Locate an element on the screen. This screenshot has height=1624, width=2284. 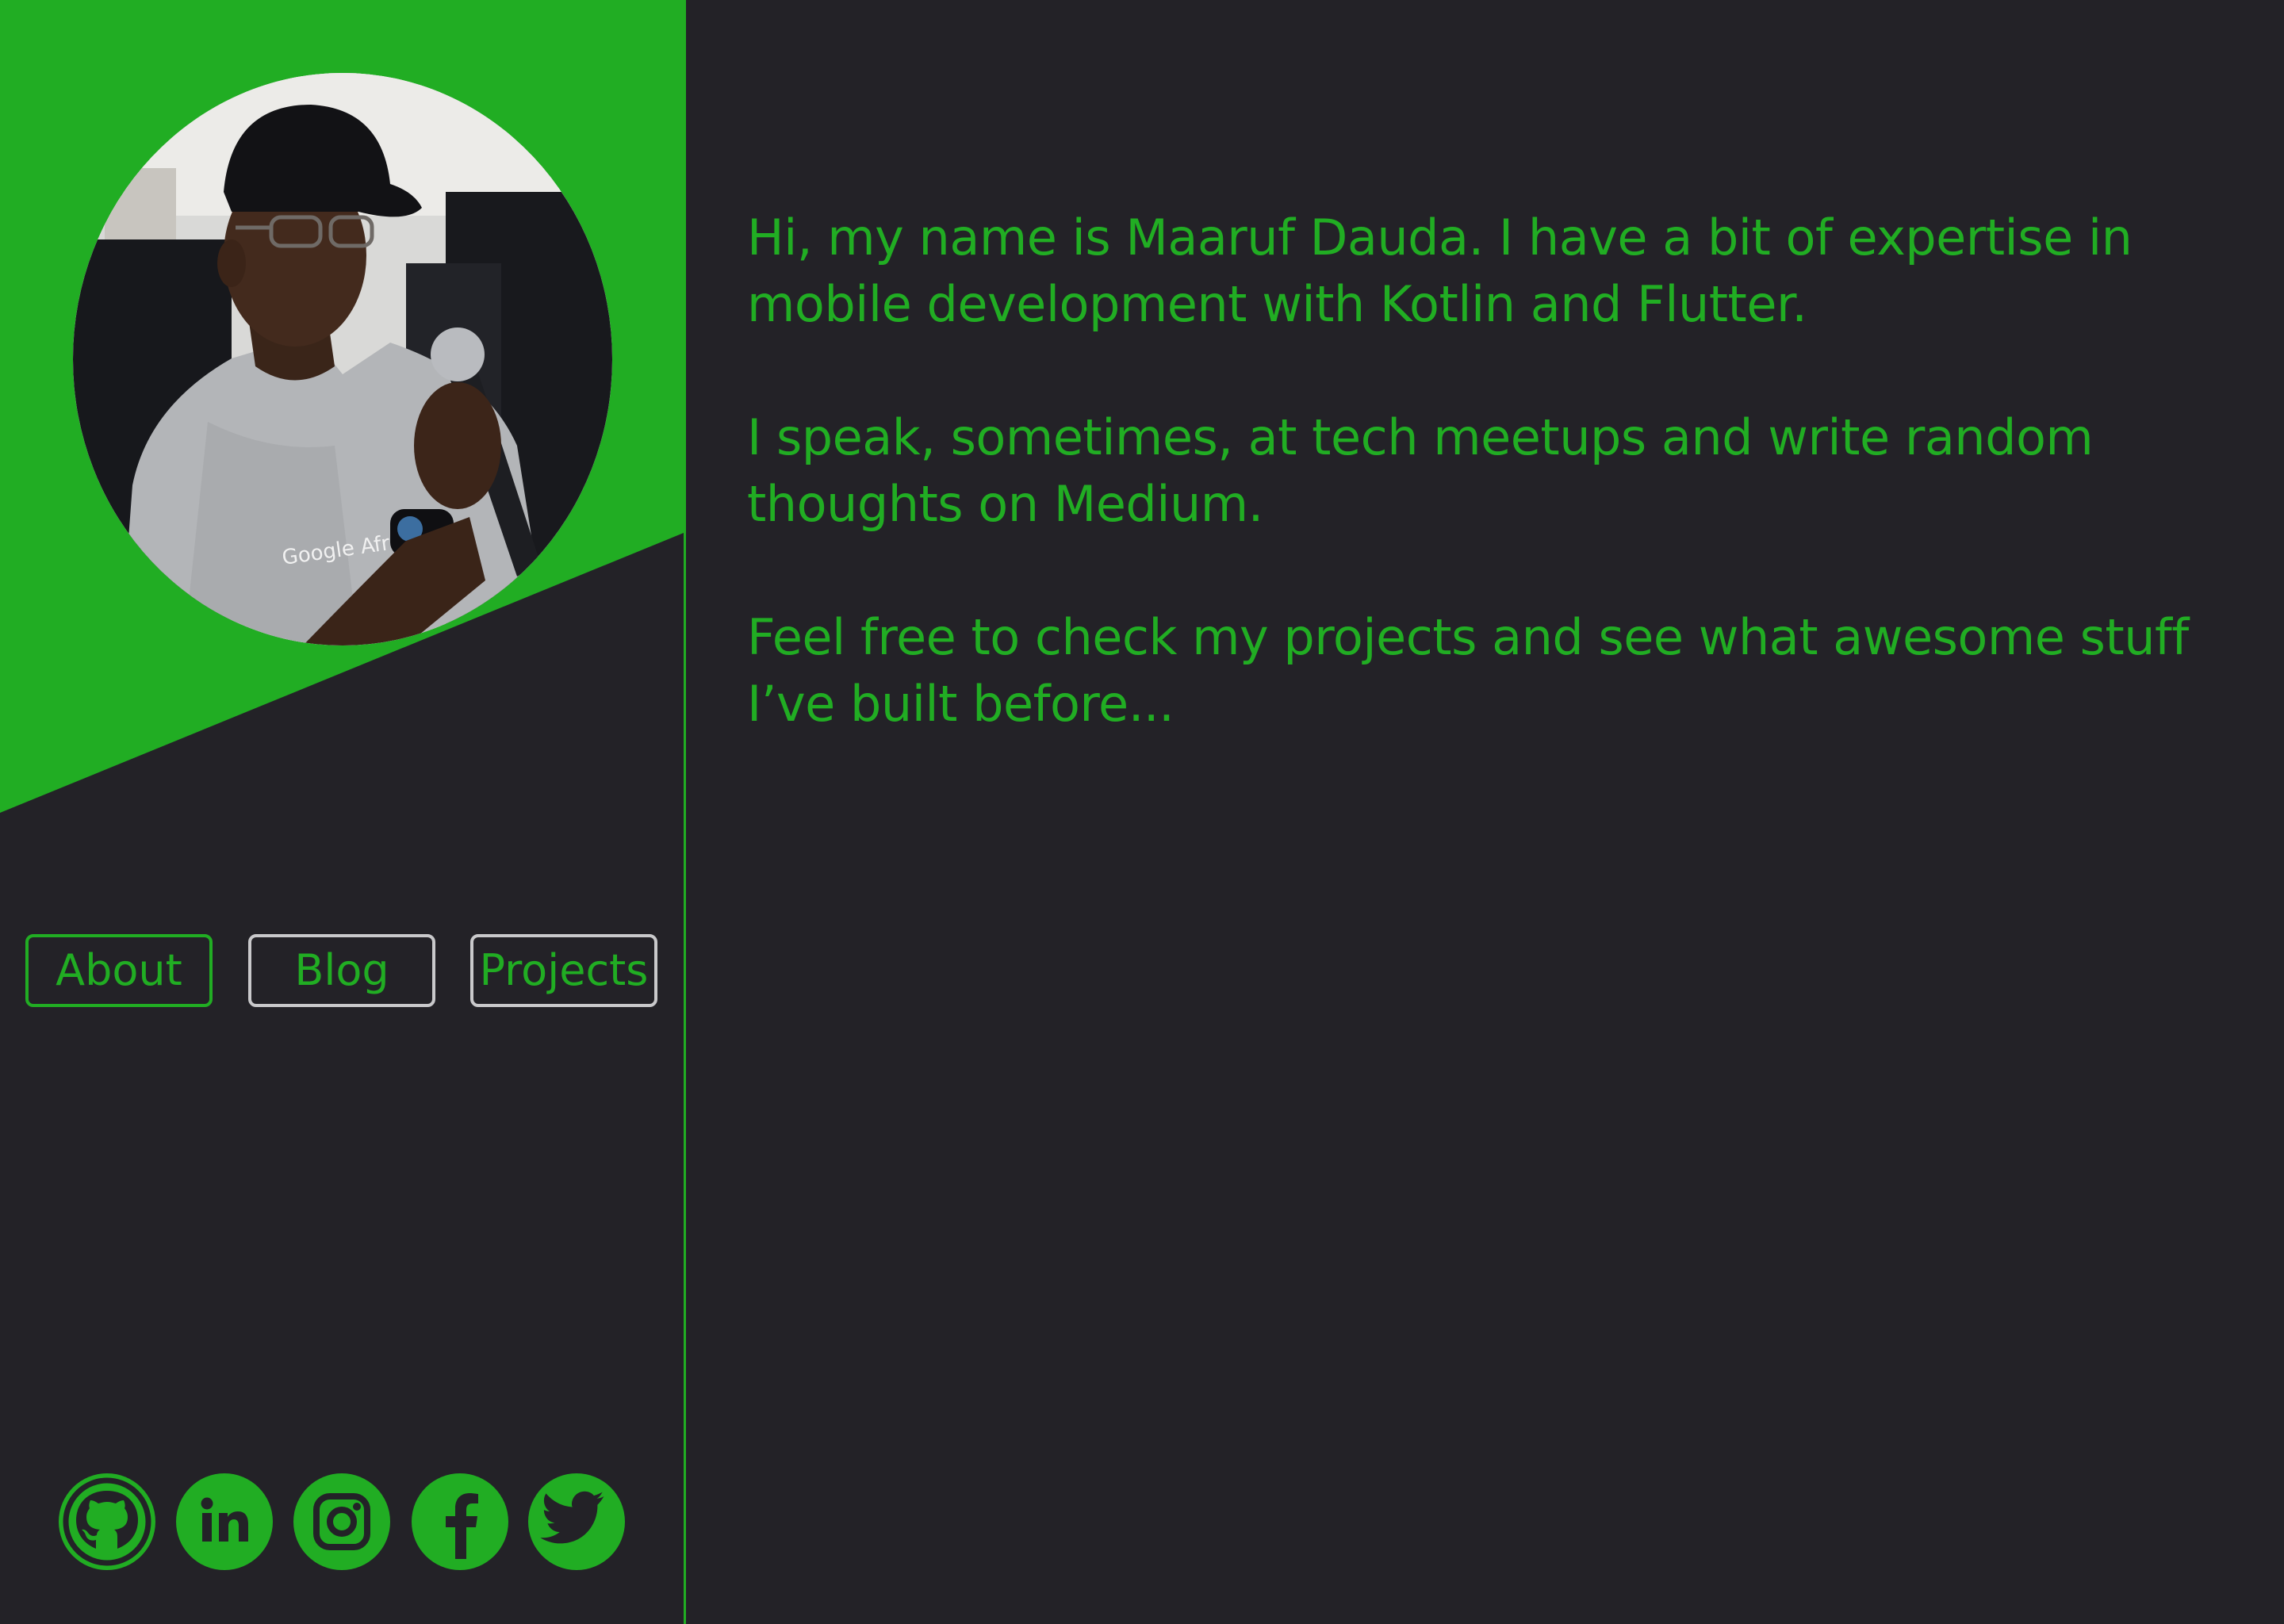
twitter-link is located at coordinates (576, 1521).